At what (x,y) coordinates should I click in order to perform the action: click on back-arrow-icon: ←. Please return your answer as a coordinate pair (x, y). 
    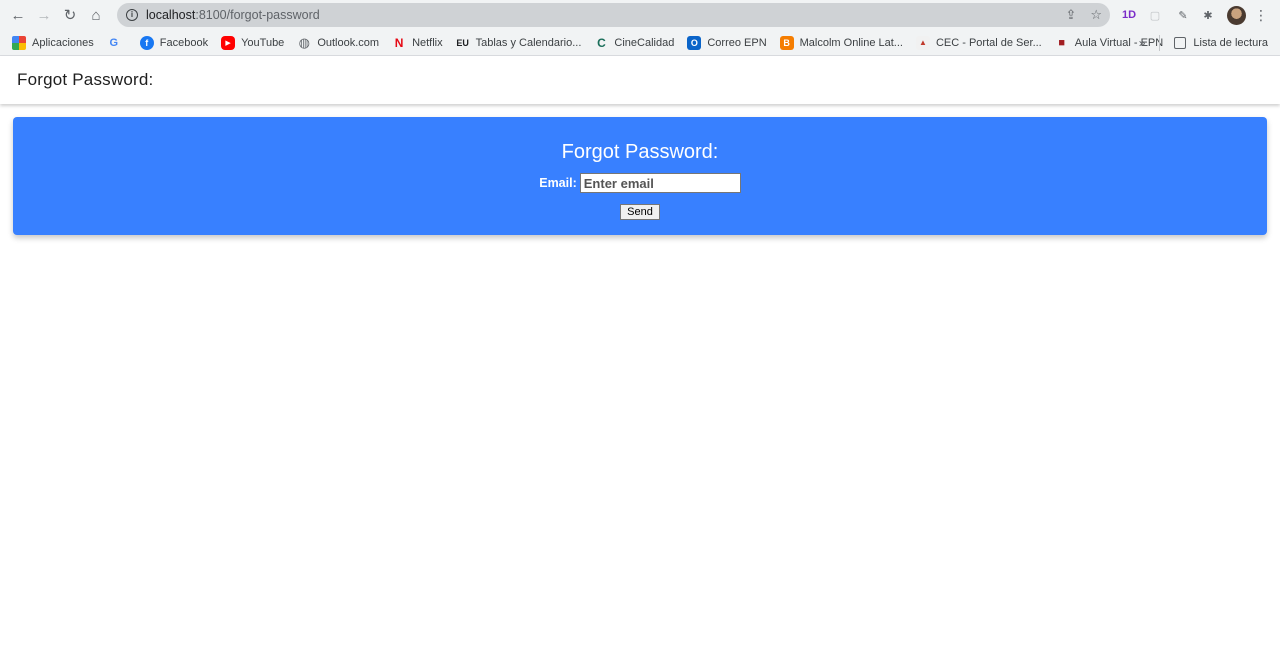
    Looking at the image, I should click on (18, 15).